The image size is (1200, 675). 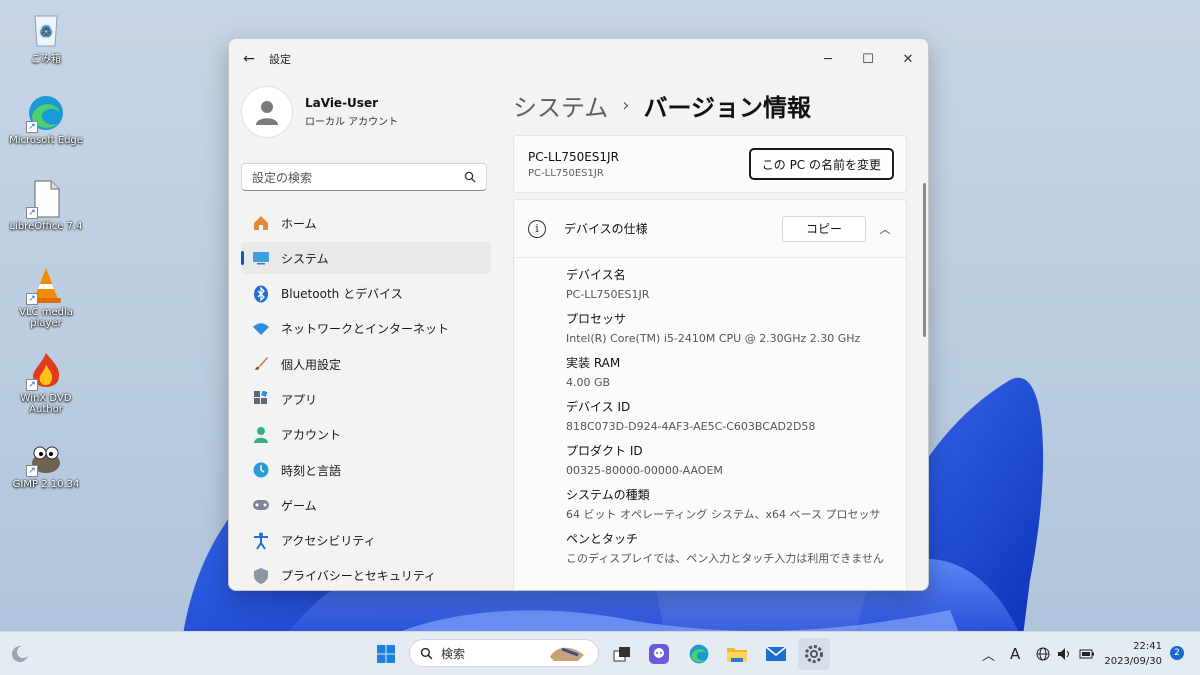 What do you see at coordinates (868, 59) in the screenshot?
I see `maximize-button: ☐` at bounding box center [868, 59].